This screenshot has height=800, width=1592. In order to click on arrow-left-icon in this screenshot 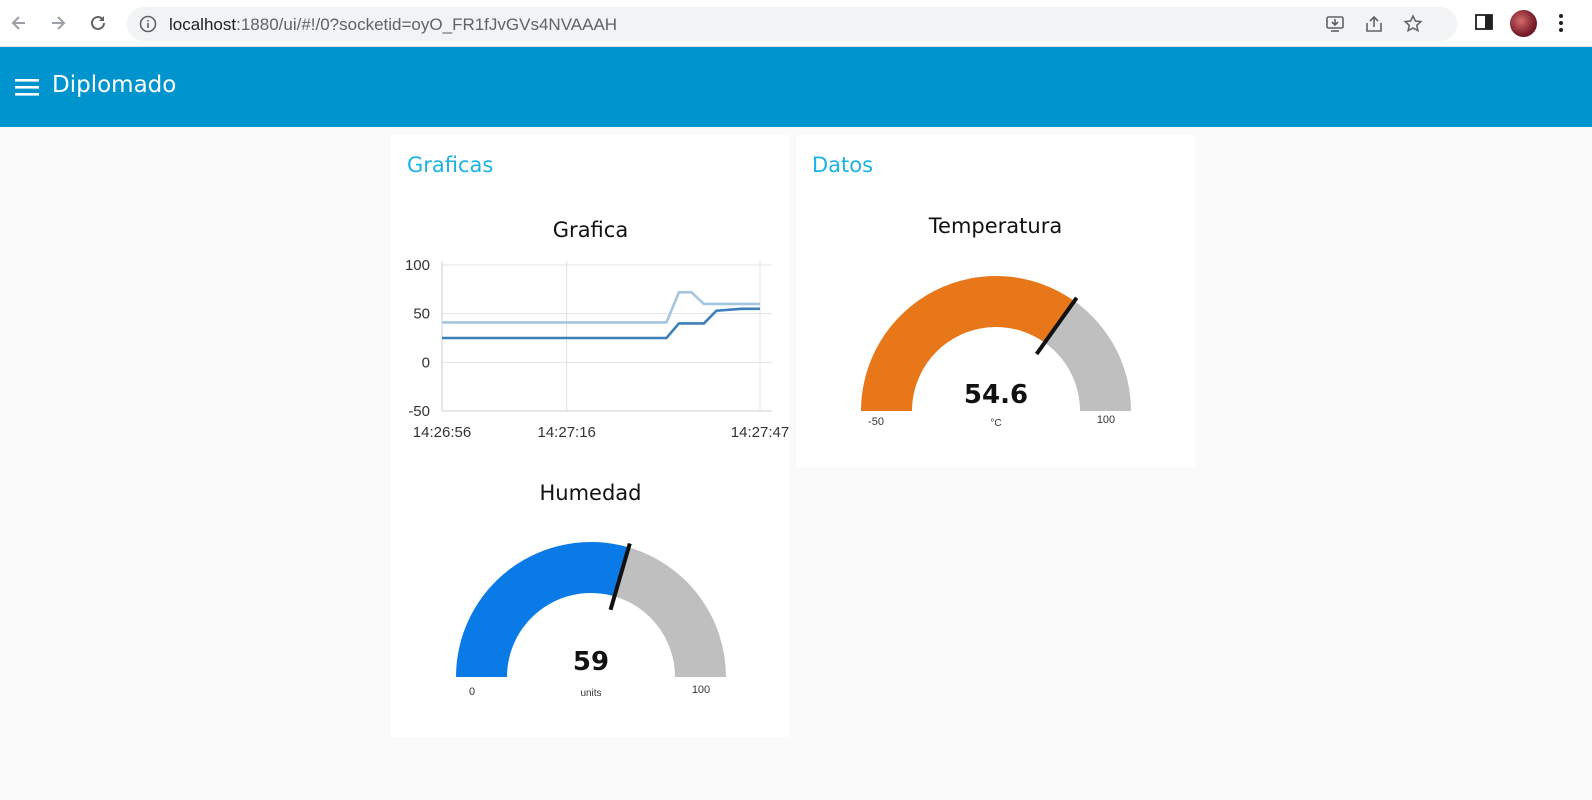, I will do `click(18, 23)`.